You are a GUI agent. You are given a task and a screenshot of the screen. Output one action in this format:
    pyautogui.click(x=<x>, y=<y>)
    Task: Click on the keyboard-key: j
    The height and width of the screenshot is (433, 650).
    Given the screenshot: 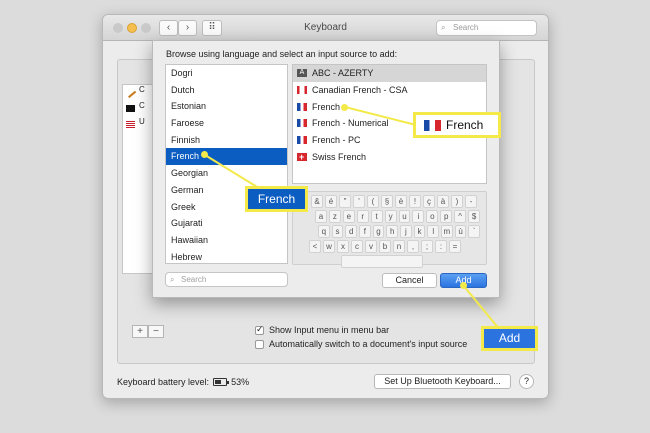 What is the action you would take?
    pyautogui.click(x=406, y=231)
    